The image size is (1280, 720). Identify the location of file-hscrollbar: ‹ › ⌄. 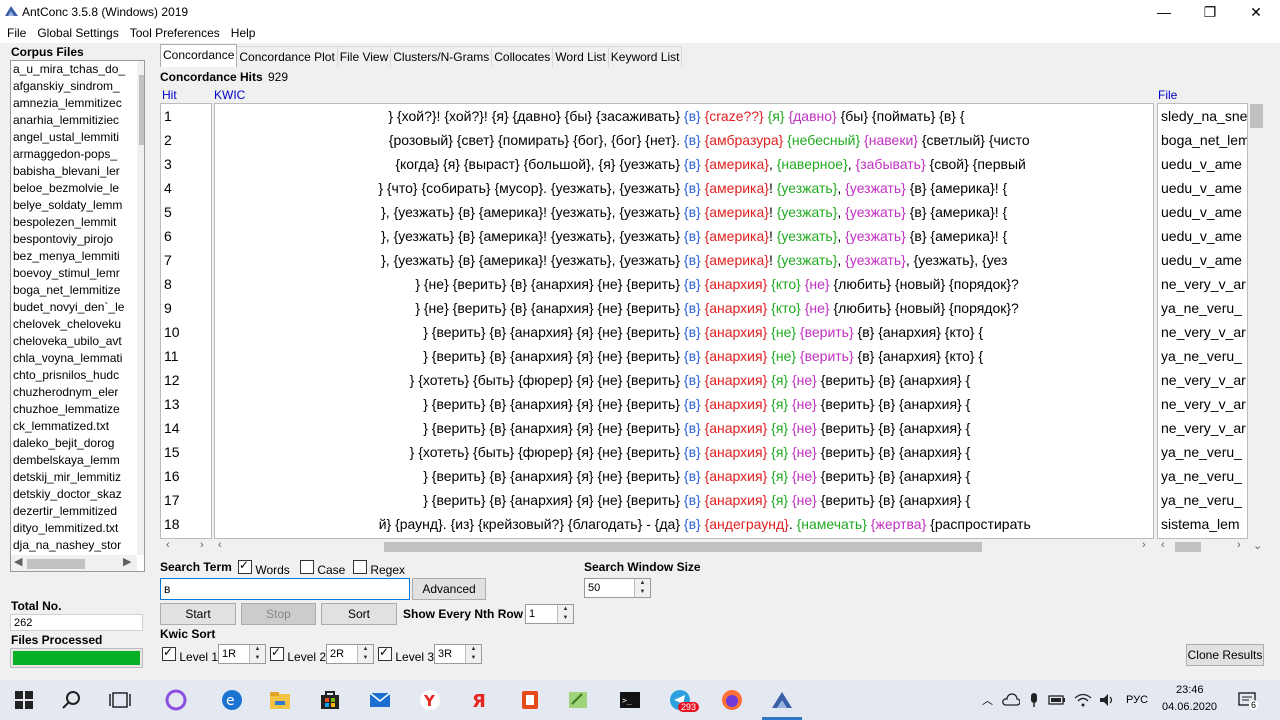
(1211, 546).